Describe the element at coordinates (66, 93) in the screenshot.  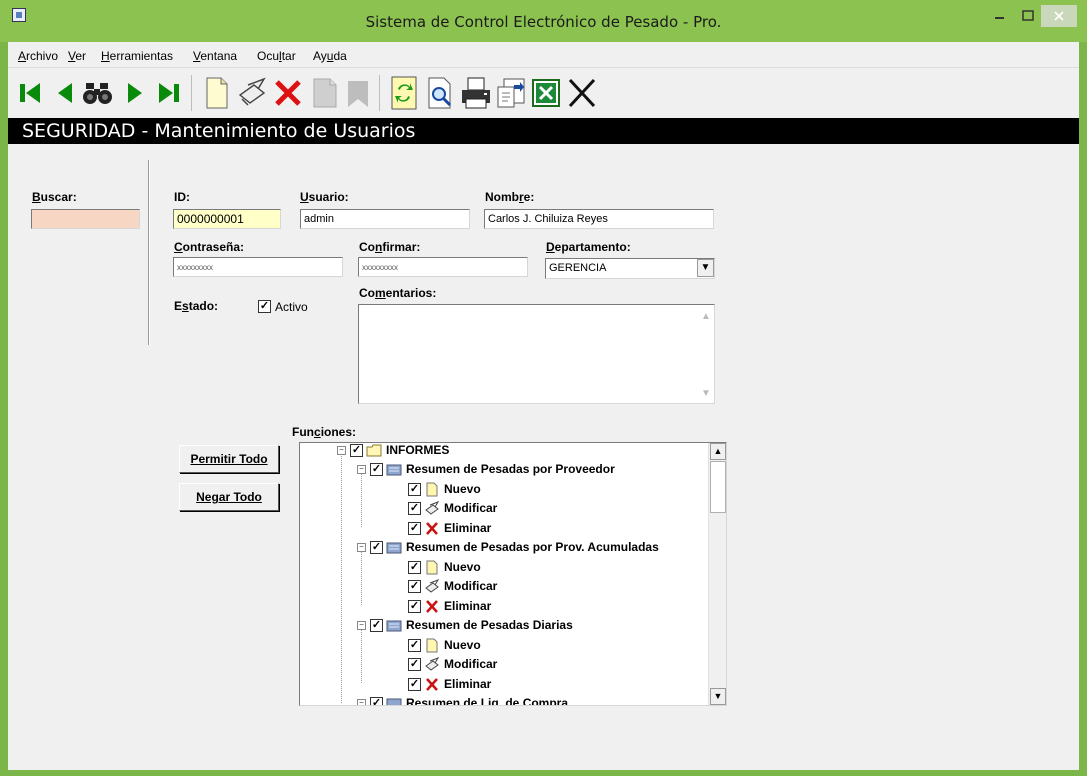
I see `previous-record-button` at that location.